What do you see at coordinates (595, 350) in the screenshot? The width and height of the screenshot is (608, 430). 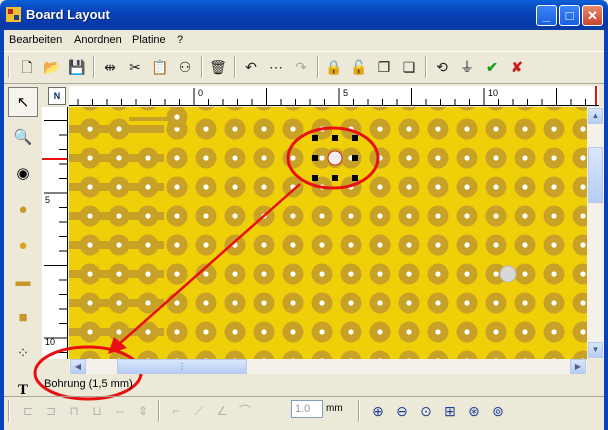 I see `scroll-down-button: ▼` at bounding box center [595, 350].